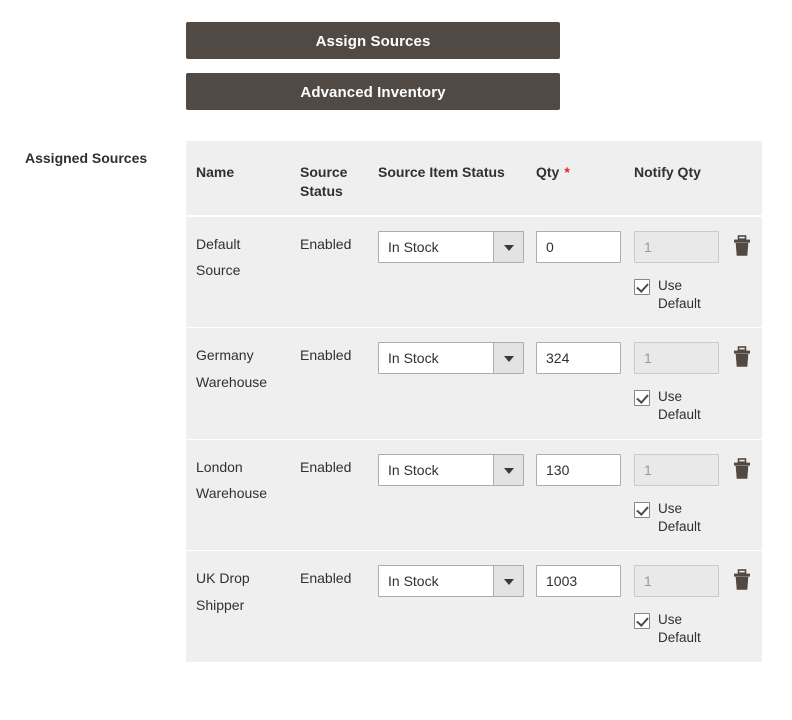 The height and width of the screenshot is (720, 792). I want to click on assigned-sources-label: Assigned Sources, so click(86, 158).